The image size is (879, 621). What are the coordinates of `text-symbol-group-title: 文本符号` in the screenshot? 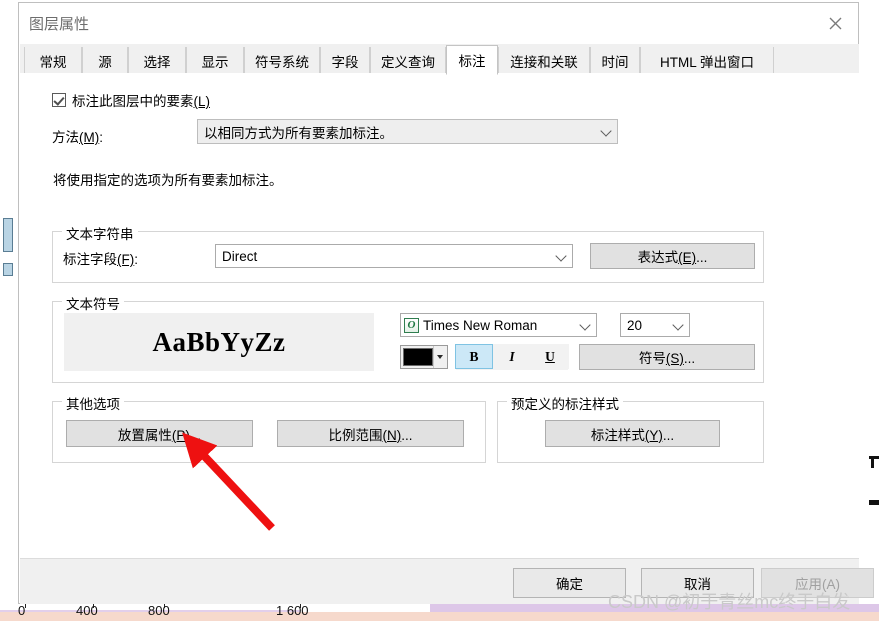 It's located at (93, 303).